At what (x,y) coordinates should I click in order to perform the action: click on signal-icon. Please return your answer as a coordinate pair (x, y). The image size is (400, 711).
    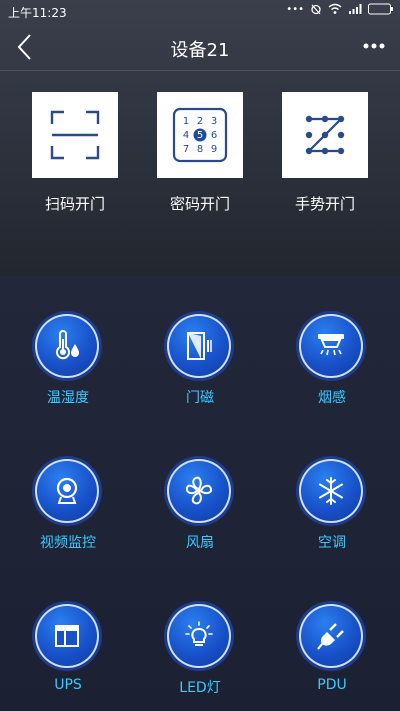
    Looking at the image, I should click on (355, 9).